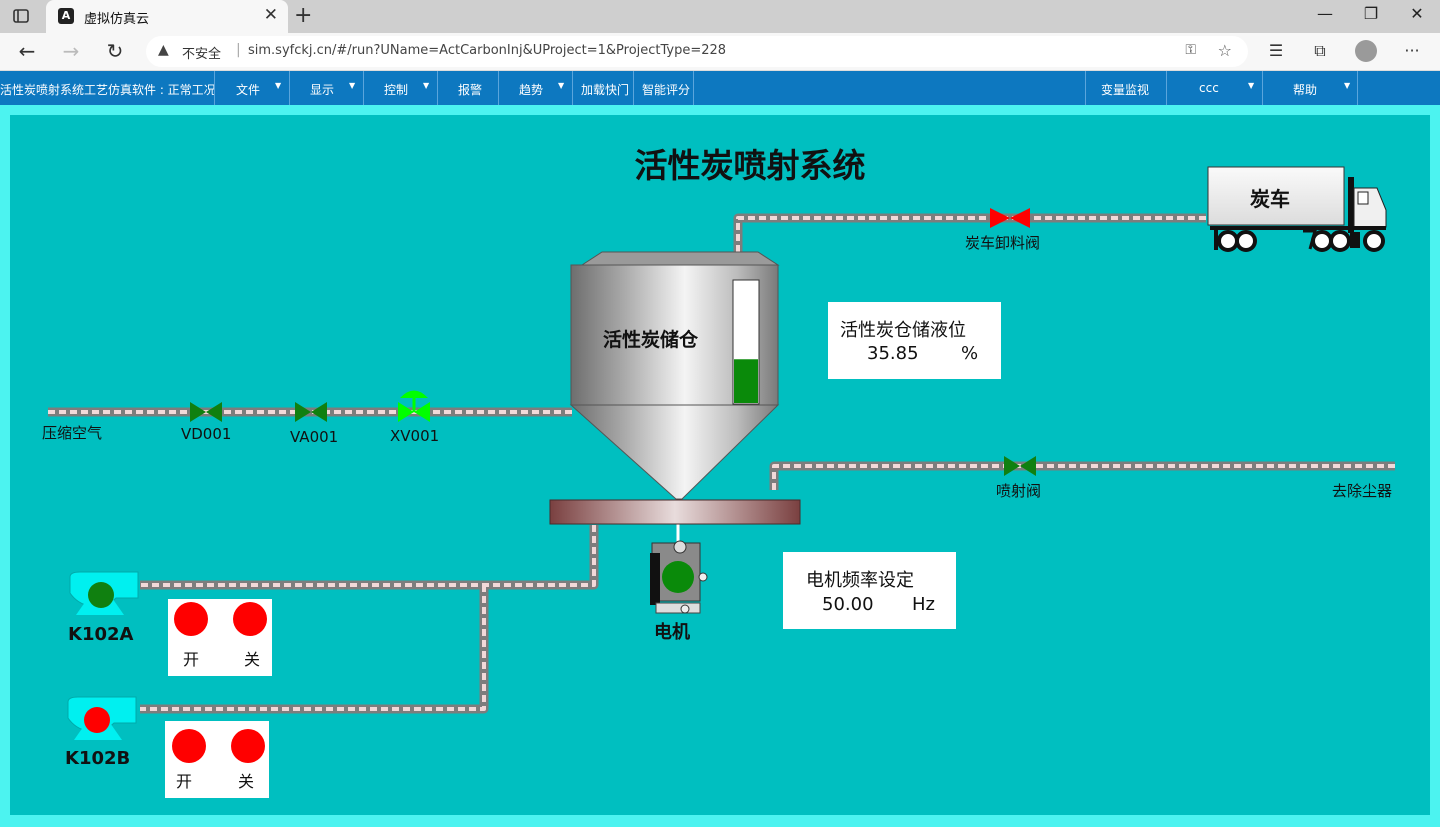 This screenshot has width=1440, height=827. Describe the element at coordinates (1190, 50) in the screenshot. I see `key-icon: ⚿` at that location.